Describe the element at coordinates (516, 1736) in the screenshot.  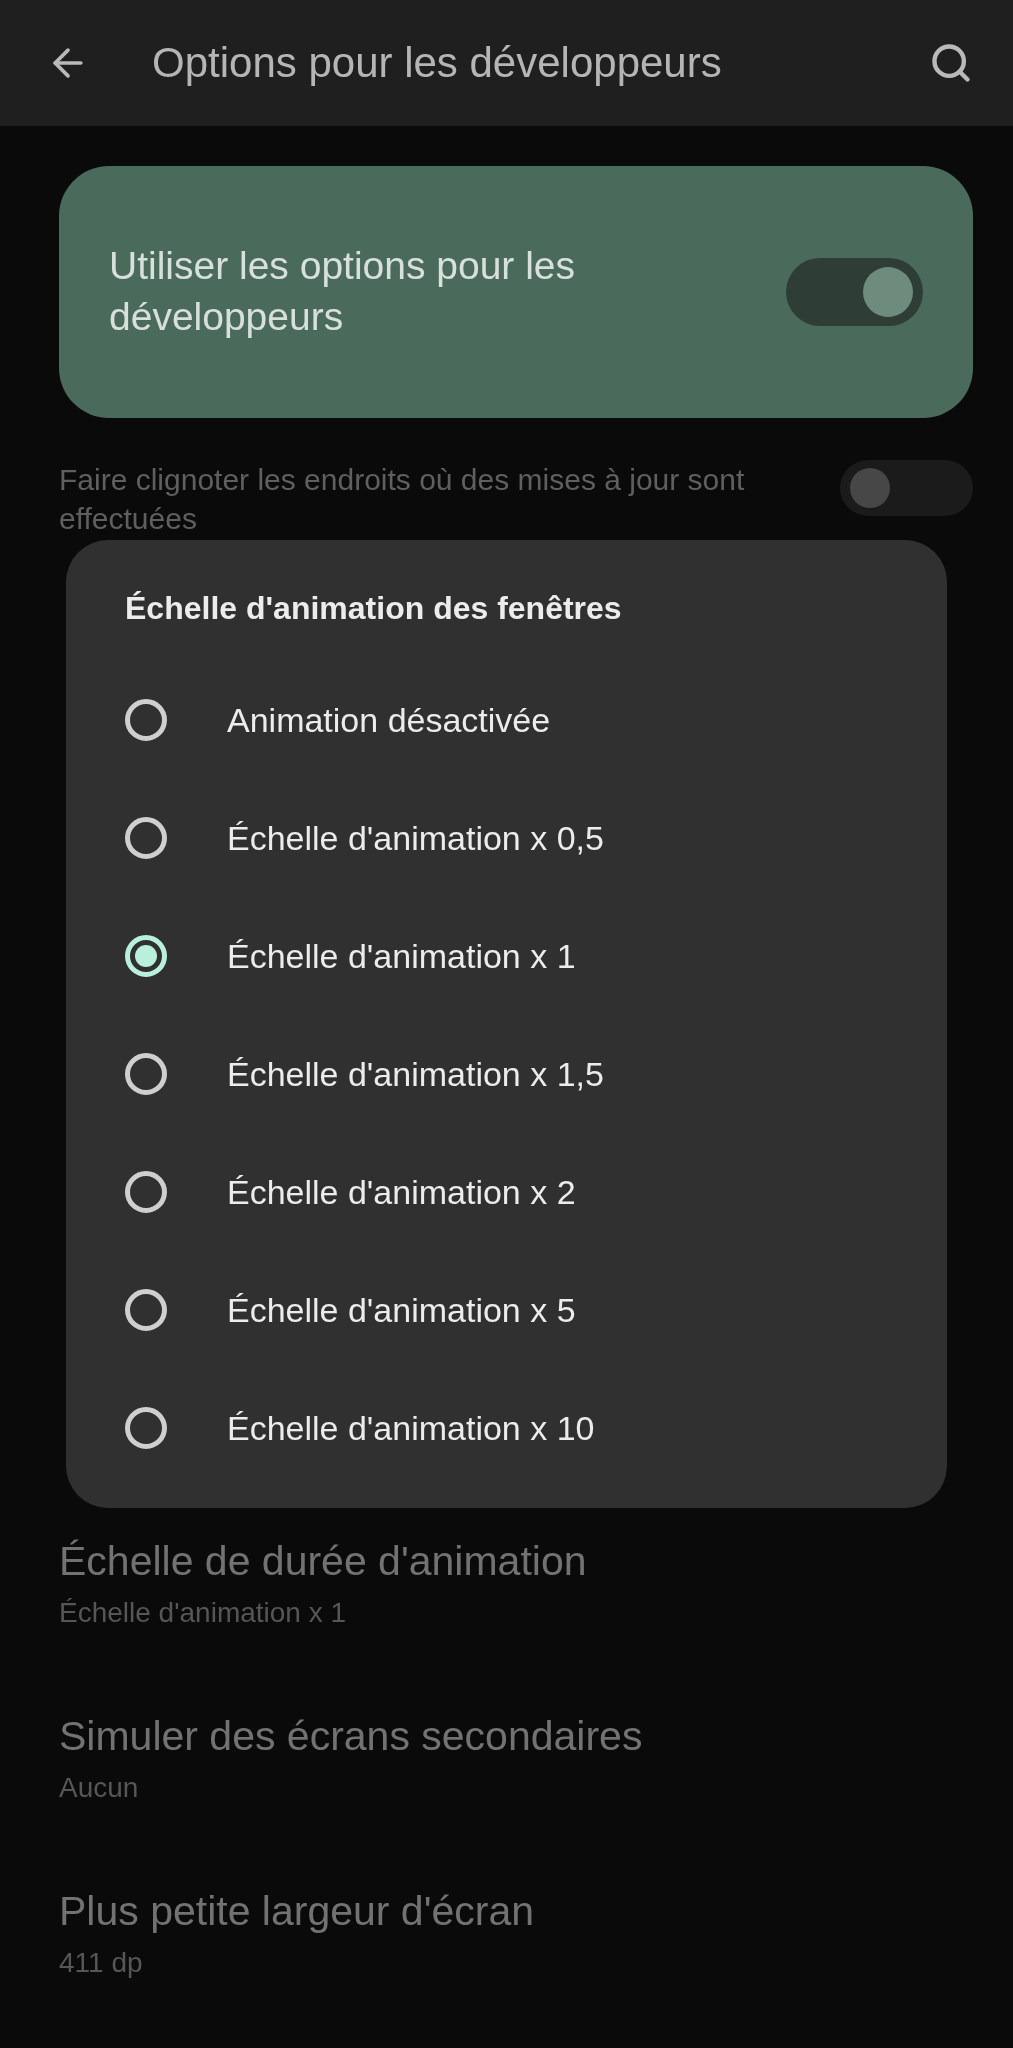
I see `setting-title: Simuler des écrans secondaires` at that location.